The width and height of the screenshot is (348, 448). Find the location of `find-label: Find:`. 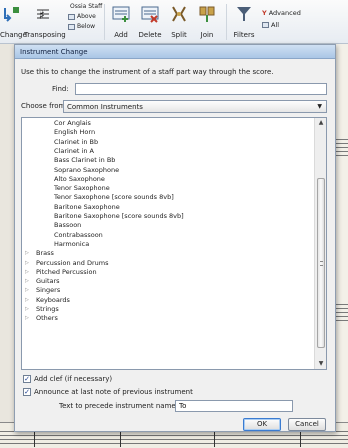

find-label: Find: is located at coordinates (60, 89).